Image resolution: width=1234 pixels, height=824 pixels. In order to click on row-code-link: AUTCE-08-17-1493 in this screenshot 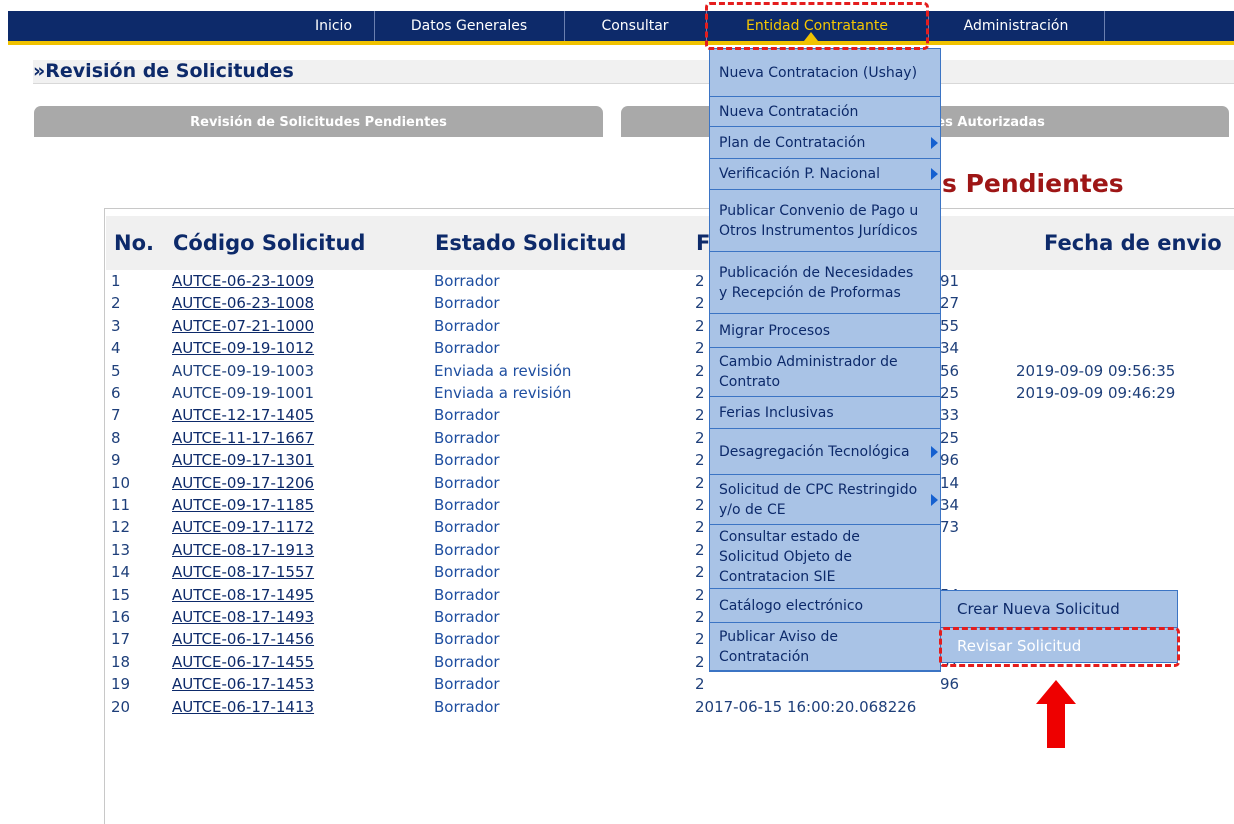, I will do `click(243, 617)`.